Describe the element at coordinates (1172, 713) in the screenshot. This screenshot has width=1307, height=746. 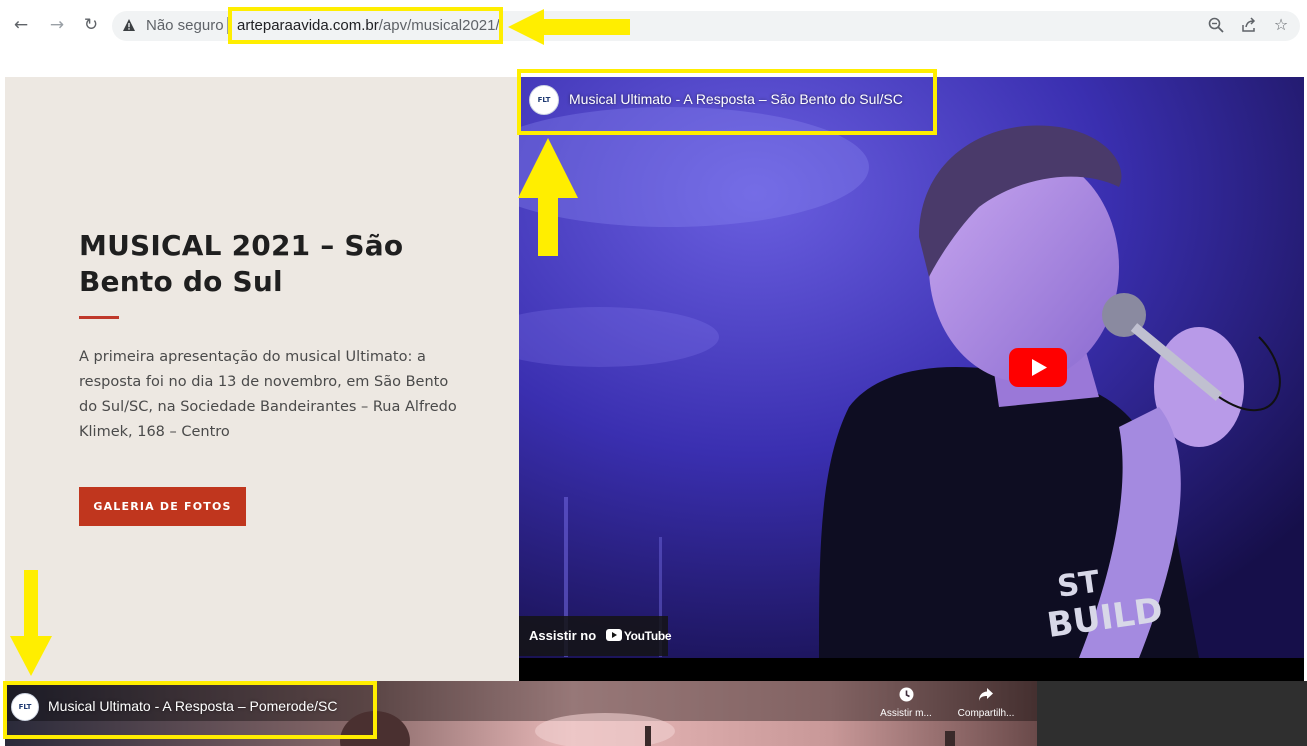
I see `video-side-area` at that location.